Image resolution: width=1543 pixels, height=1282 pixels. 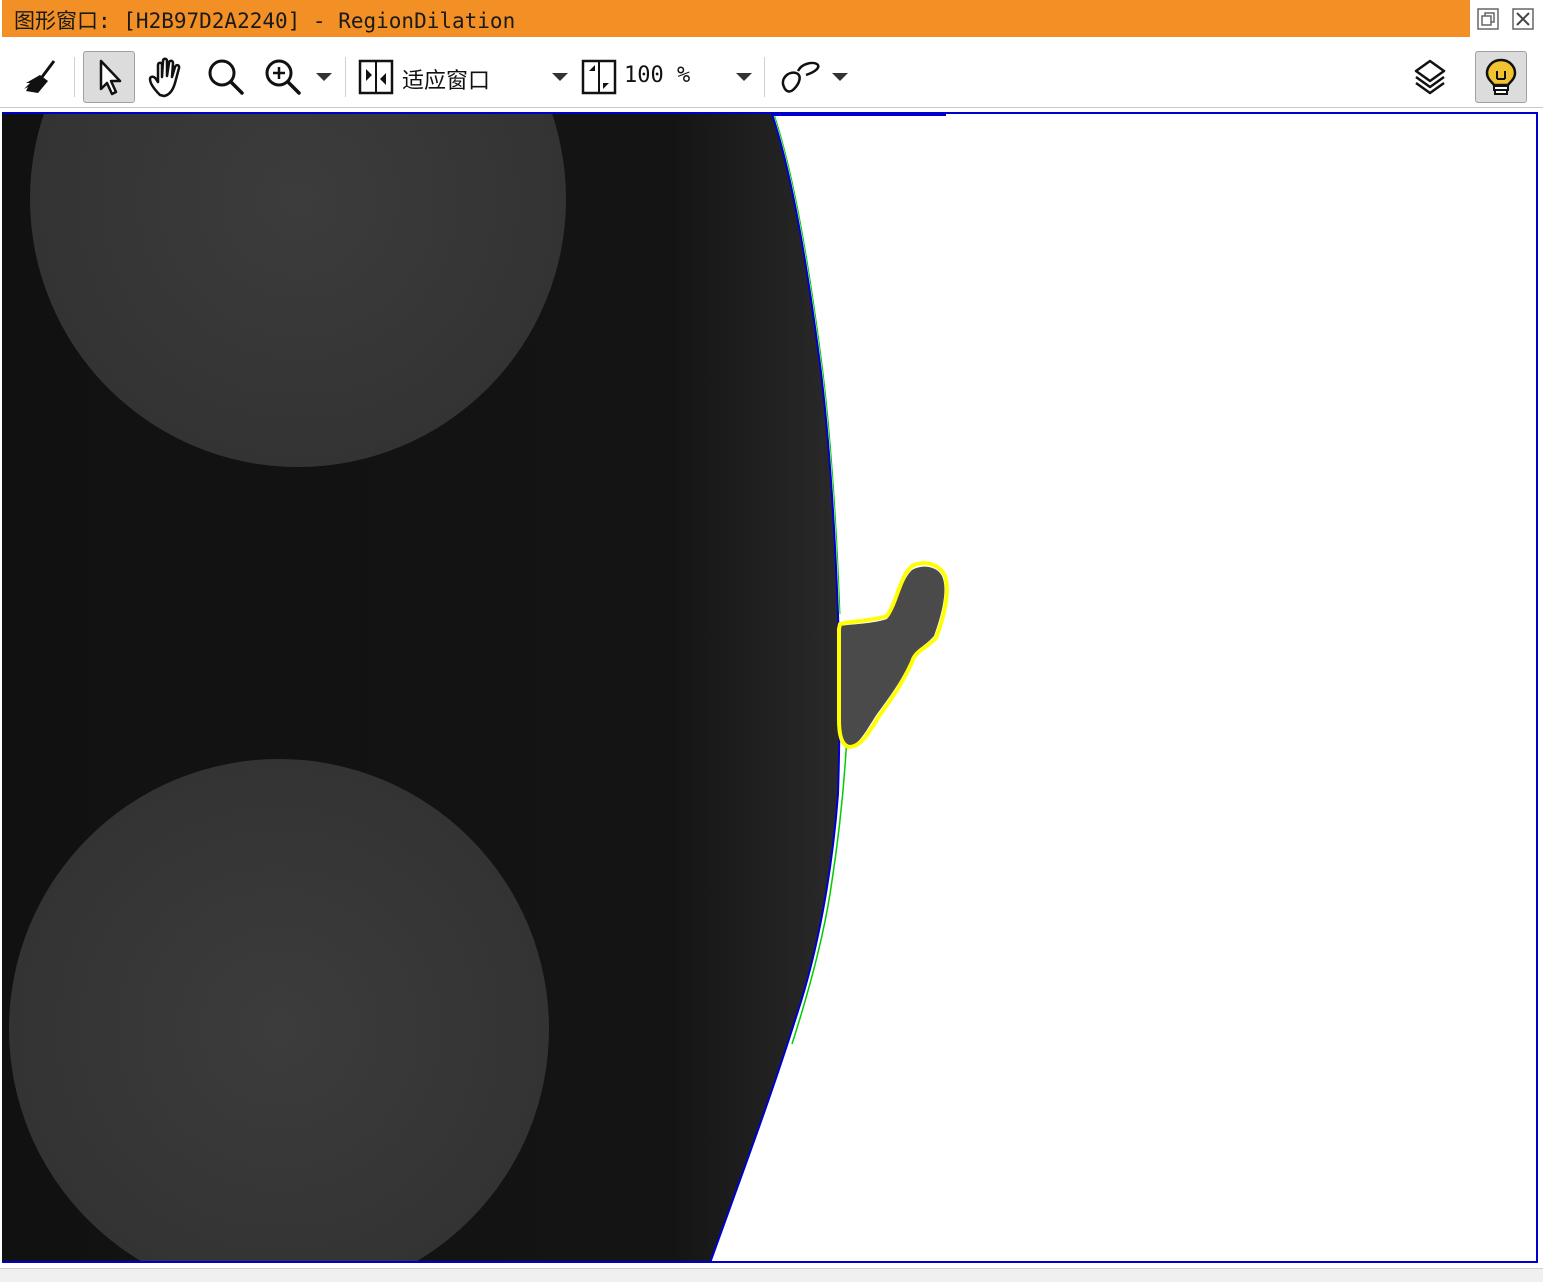 I want to click on select-tool-button, so click(x=109, y=77).